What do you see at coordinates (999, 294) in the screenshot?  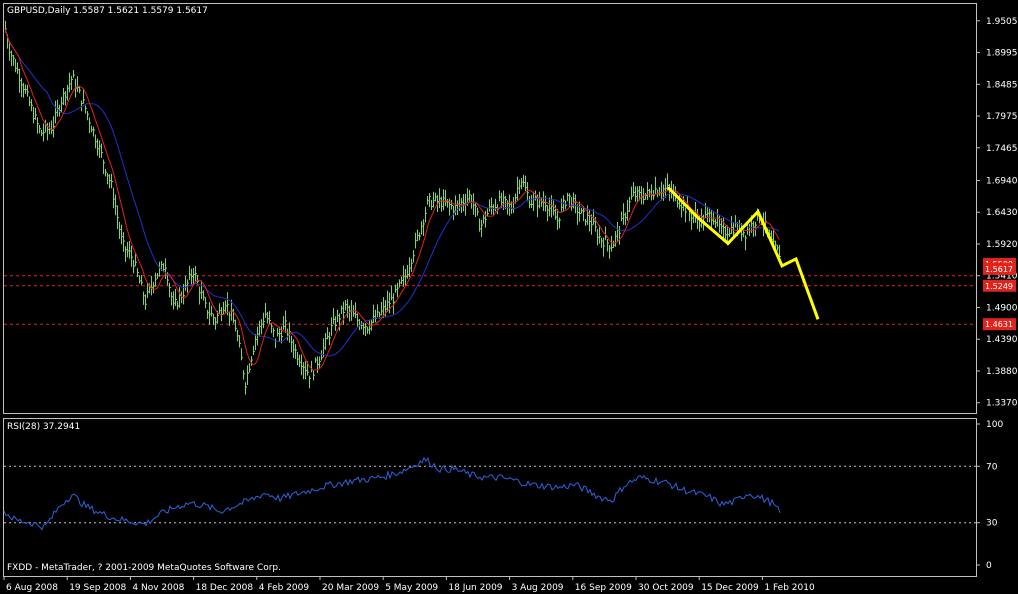 I see `level-price-tags: 1.52491.46311.55091.5617` at bounding box center [999, 294].